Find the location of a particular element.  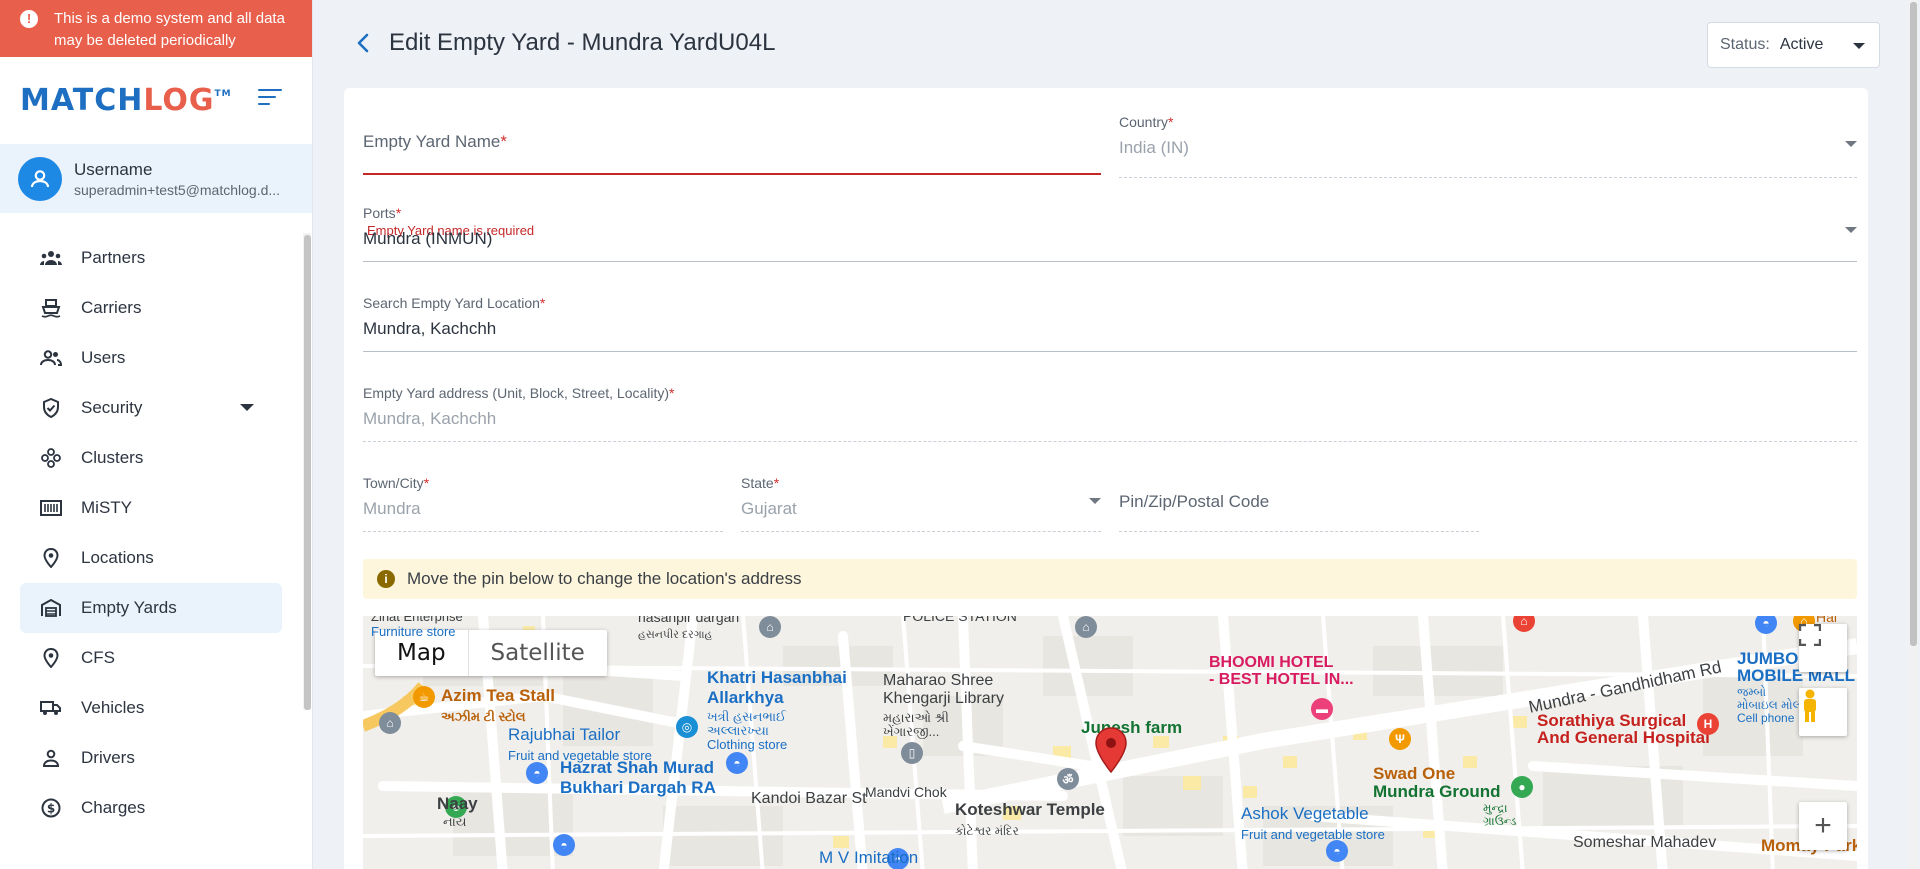

state-value: Gujarat is located at coordinates (769, 508).